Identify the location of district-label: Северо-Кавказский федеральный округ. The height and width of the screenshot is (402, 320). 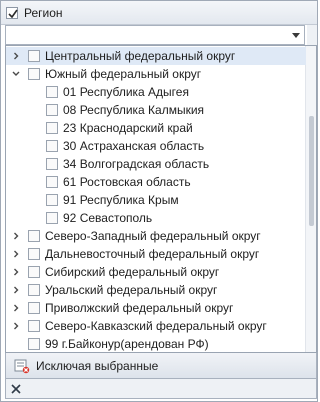
(156, 326).